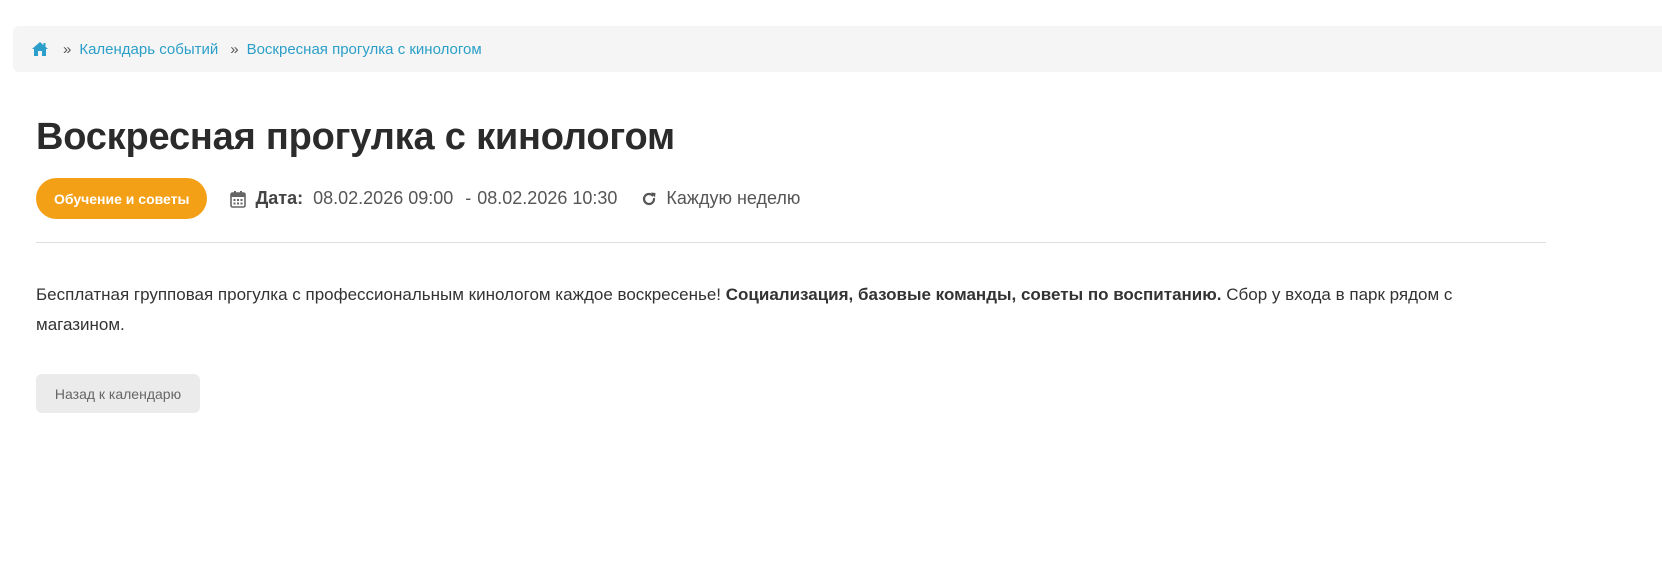 This screenshot has height=573, width=1662. What do you see at coordinates (238, 199) in the screenshot?
I see `calendar-icon` at bounding box center [238, 199].